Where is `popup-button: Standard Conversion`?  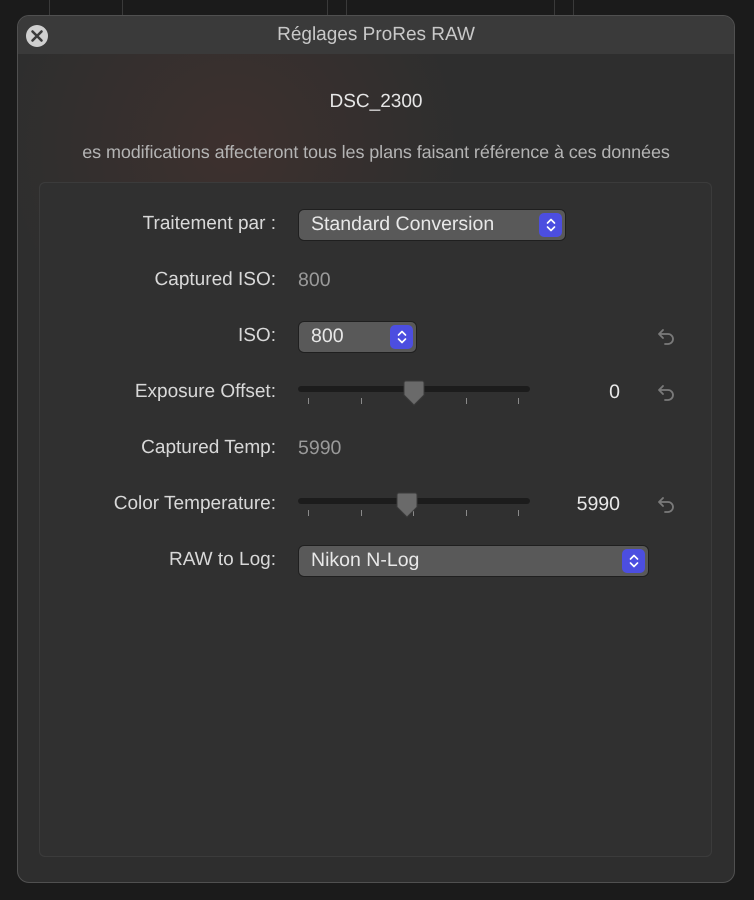 popup-button: Standard Conversion is located at coordinates (432, 224).